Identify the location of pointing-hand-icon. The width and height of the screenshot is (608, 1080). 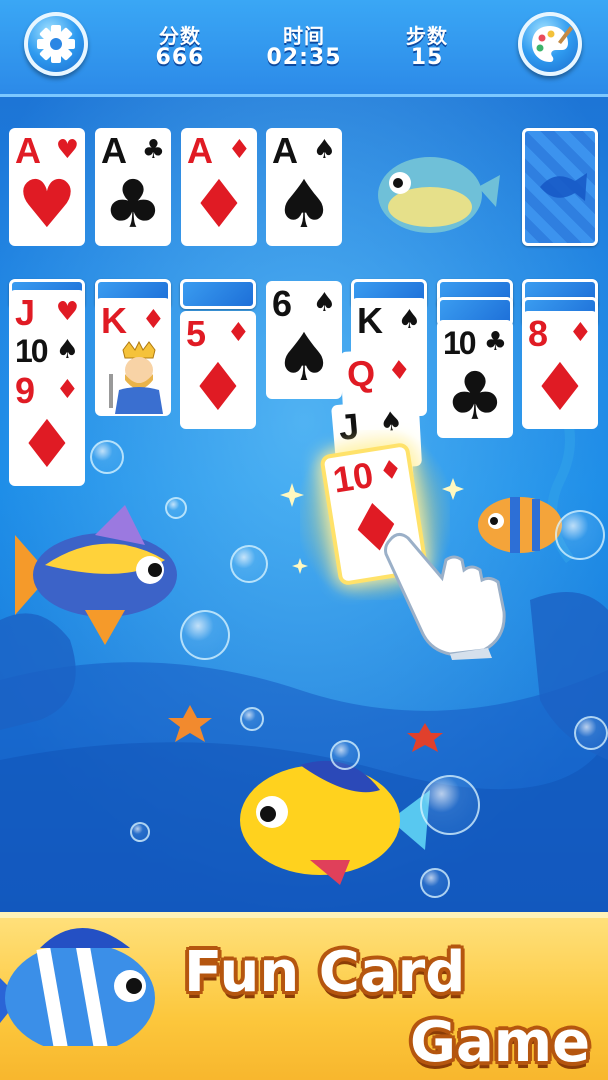
(445, 596).